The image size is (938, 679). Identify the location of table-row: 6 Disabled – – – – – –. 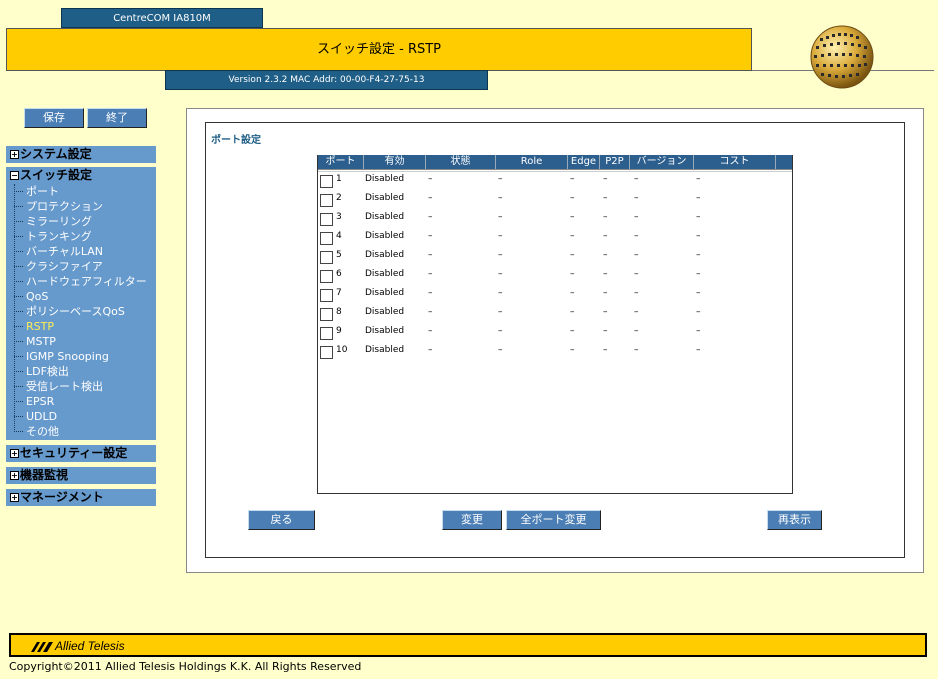
(555, 274).